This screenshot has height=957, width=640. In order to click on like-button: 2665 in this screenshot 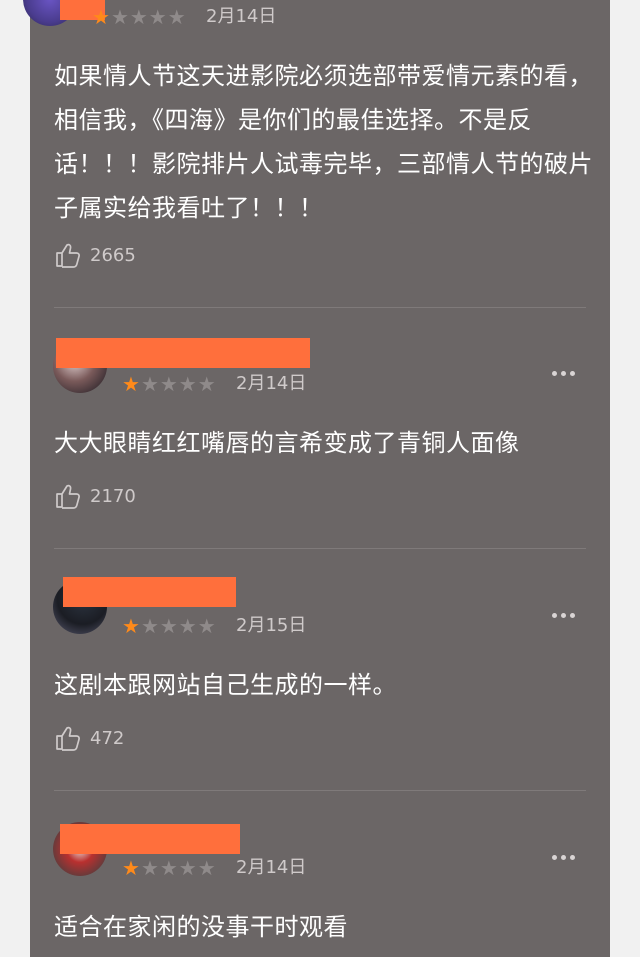, I will do `click(95, 255)`.